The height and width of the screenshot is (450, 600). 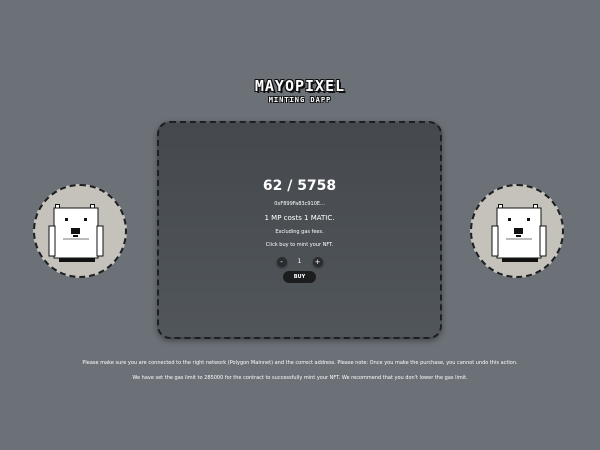 I want to click on right-bear-avatar, so click(x=517, y=231).